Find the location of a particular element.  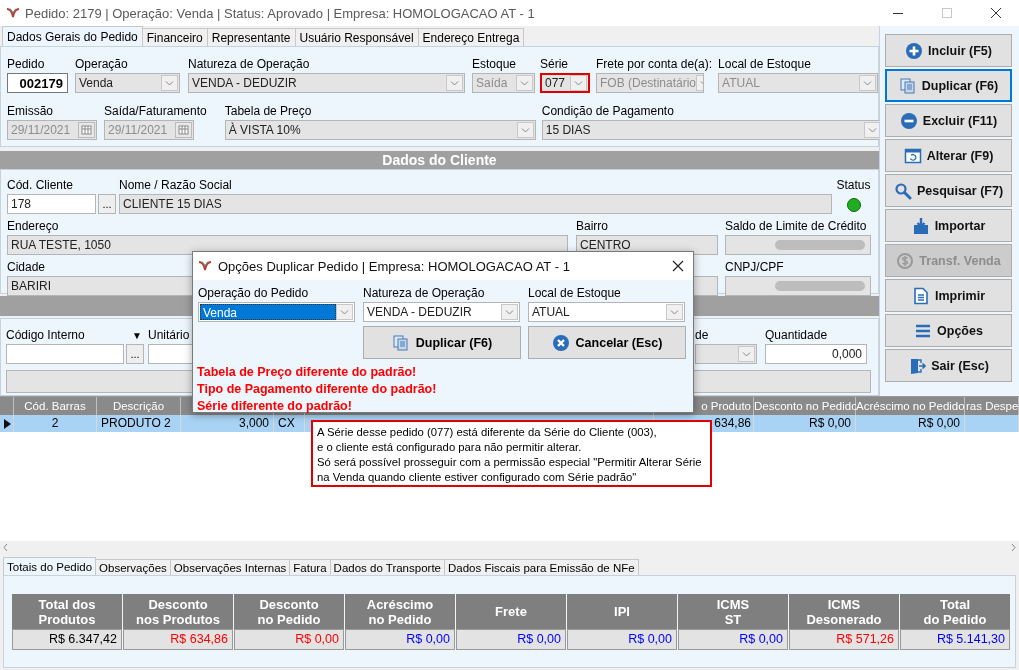

field-label: Estoque is located at coordinates (494, 64).